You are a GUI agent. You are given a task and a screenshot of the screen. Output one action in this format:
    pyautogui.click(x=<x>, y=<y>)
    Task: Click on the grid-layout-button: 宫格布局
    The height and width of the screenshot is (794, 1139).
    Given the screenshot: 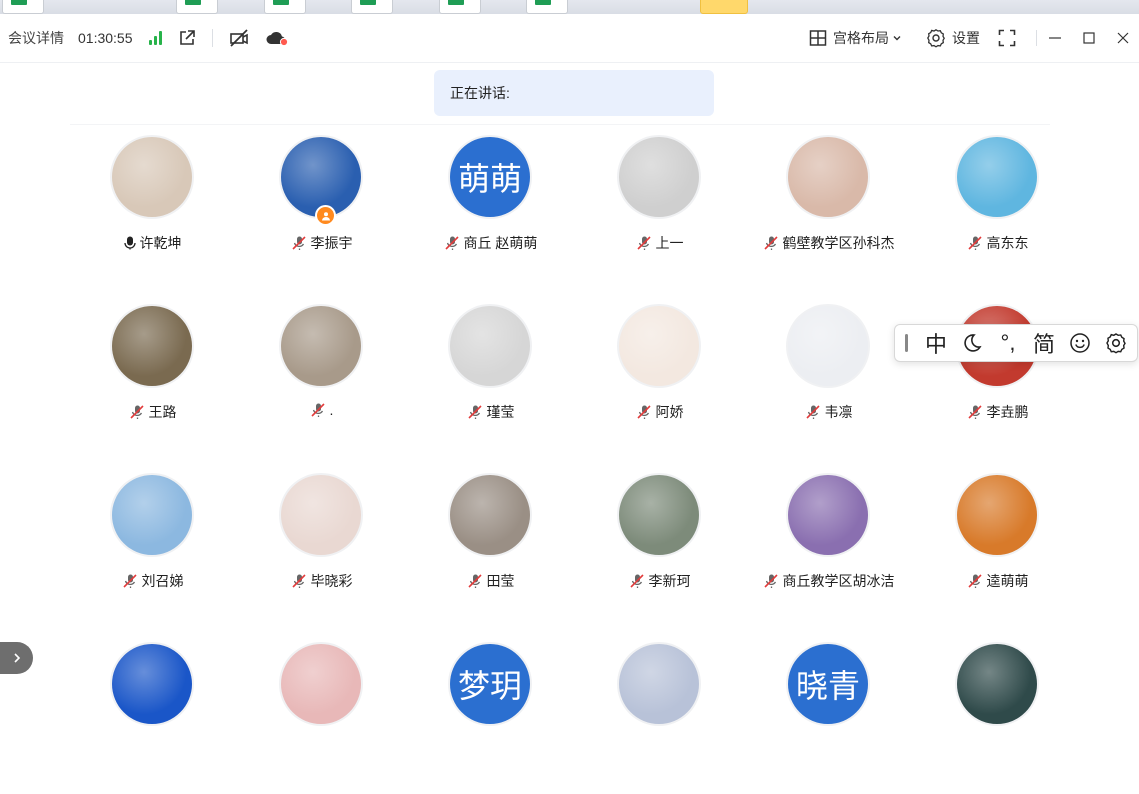 What is the action you would take?
    pyautogui.click(x=858, y=38)
    